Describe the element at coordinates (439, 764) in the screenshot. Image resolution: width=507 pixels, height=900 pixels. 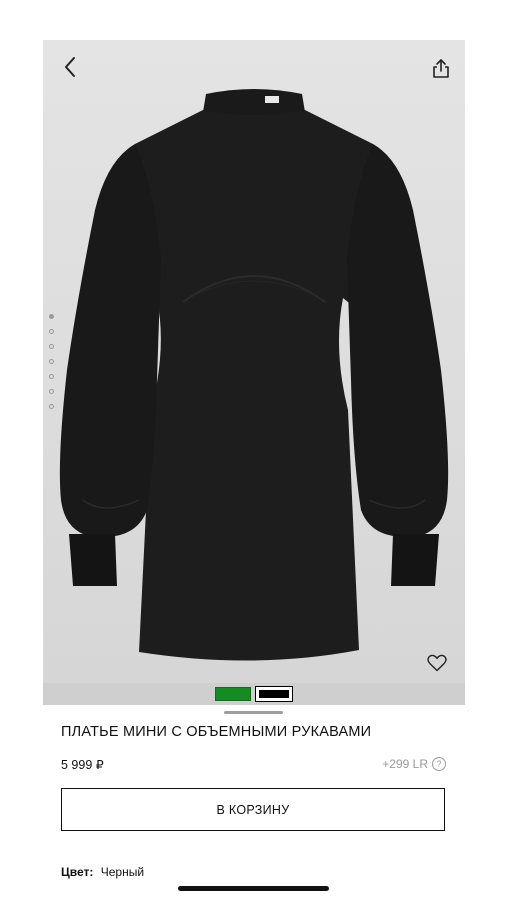
I see `help-icon: ?` at that location.